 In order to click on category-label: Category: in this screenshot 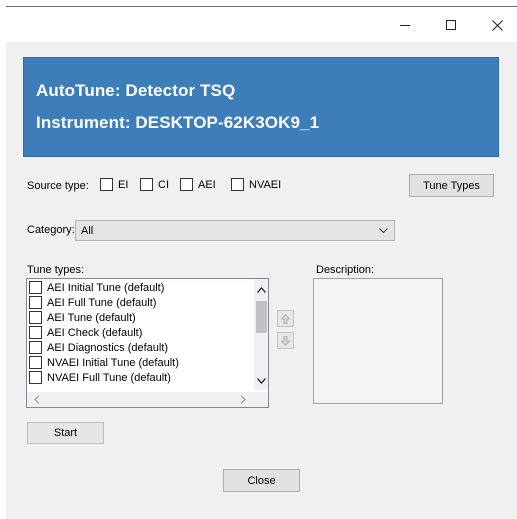, I will do `click(51, 230)`.